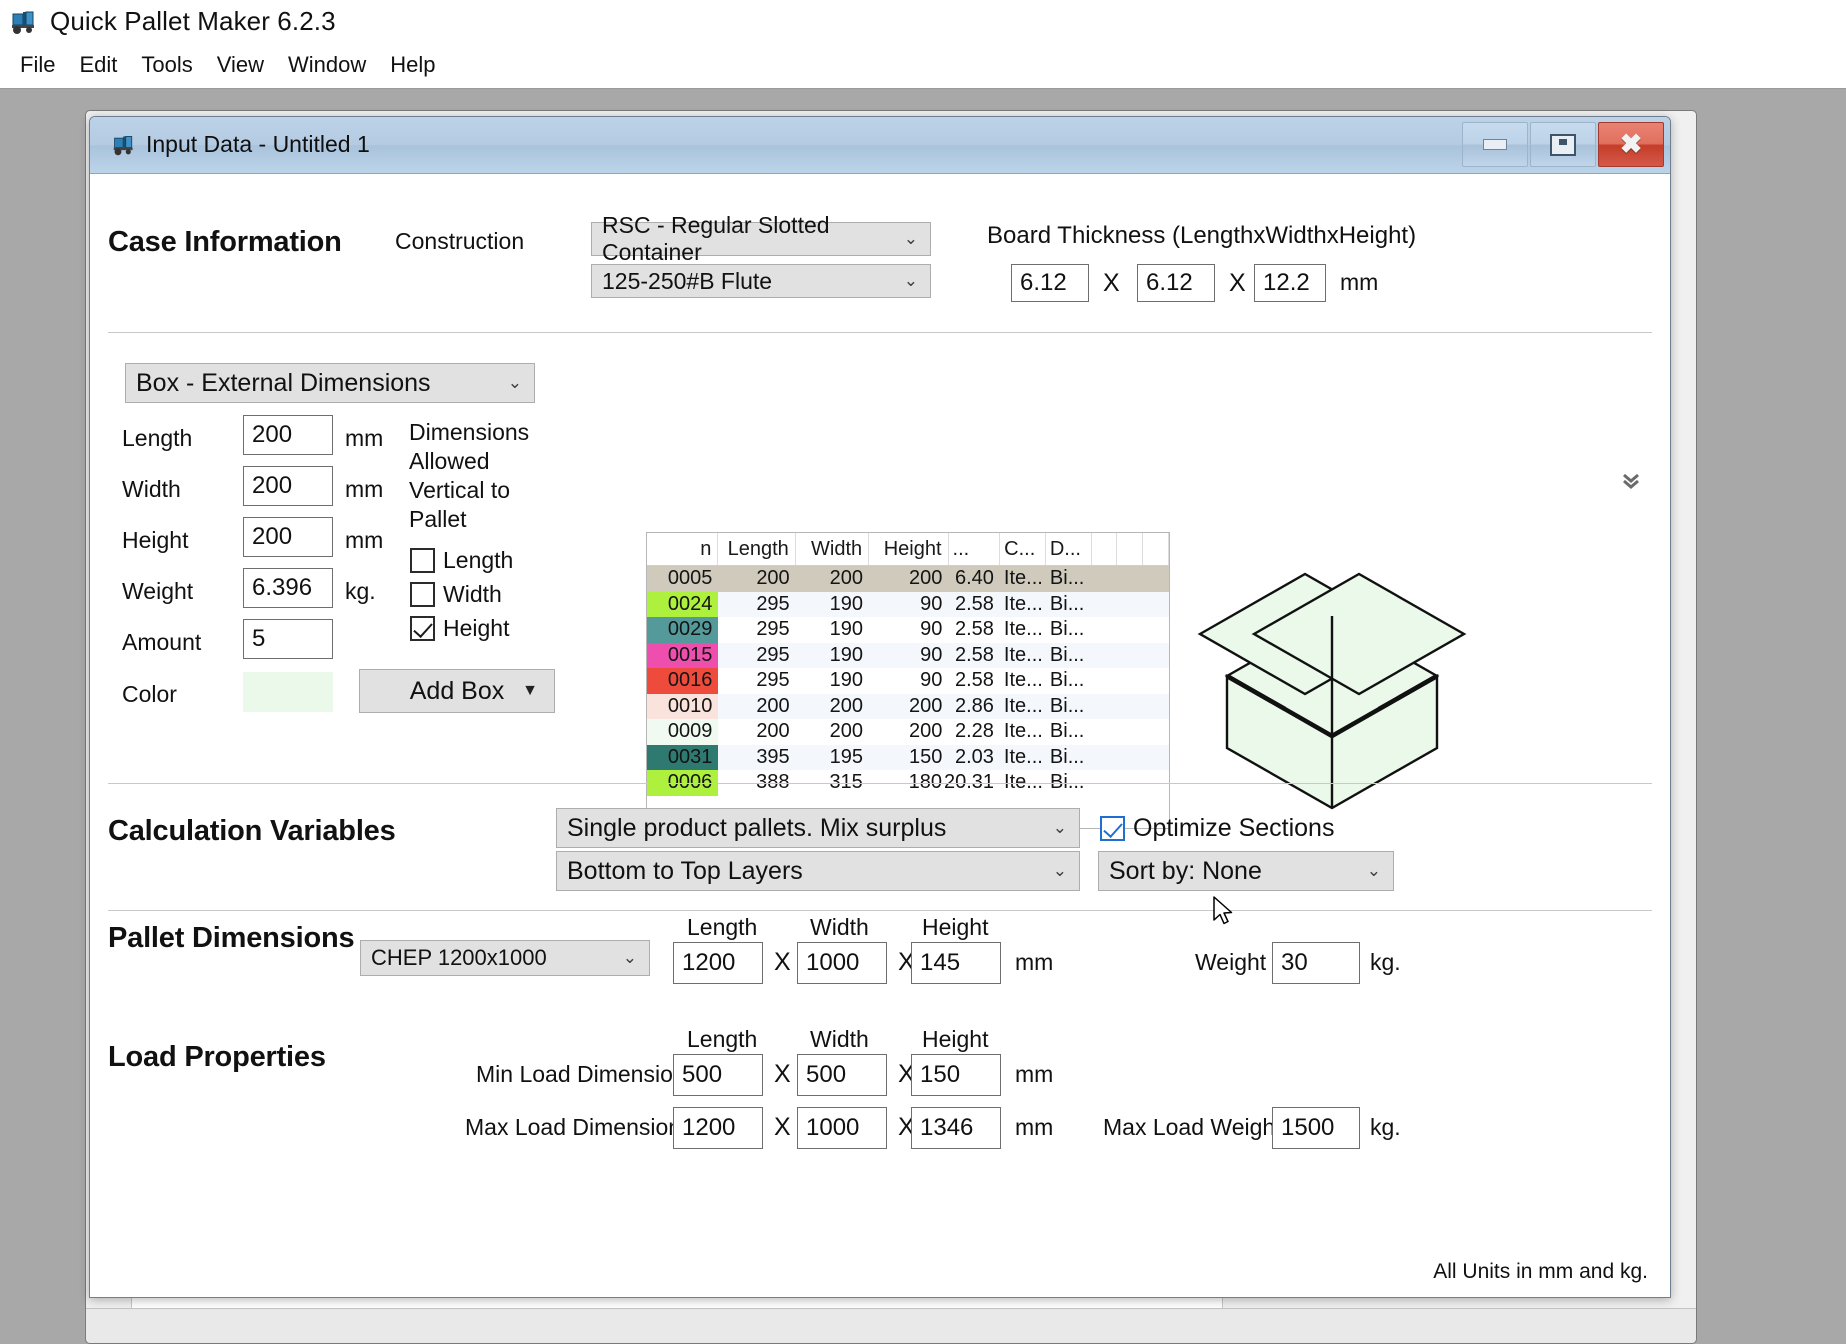  I want to click on box-color-swatch, so click(288, 692).